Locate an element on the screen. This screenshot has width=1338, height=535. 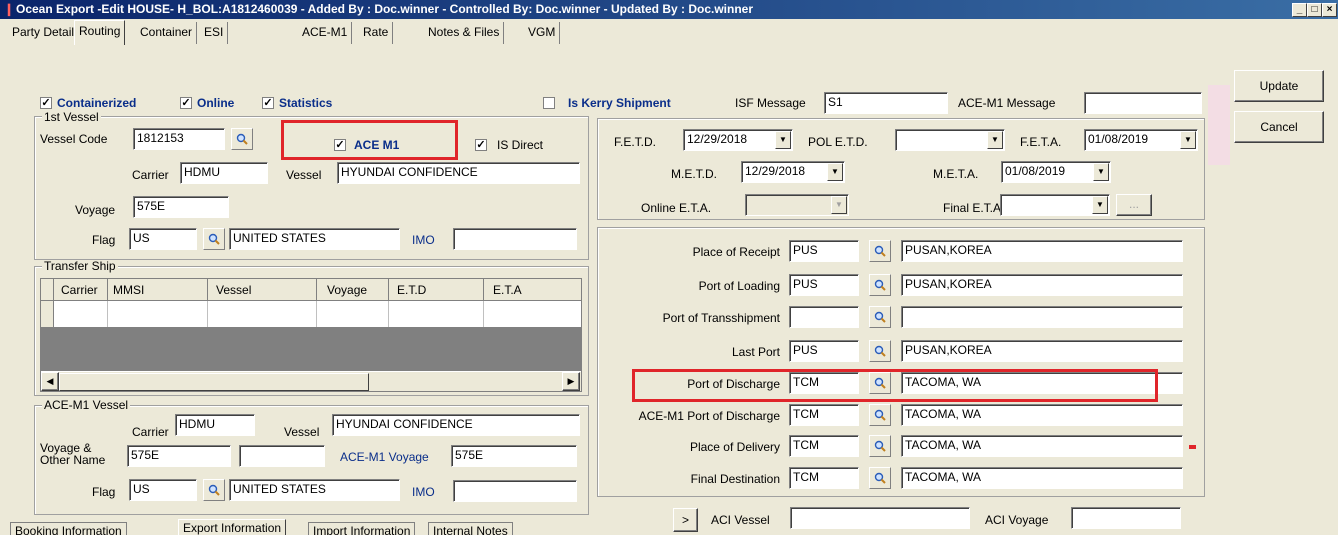
flag-country-input: UNITED STATES is located at coordinates (314, 239).